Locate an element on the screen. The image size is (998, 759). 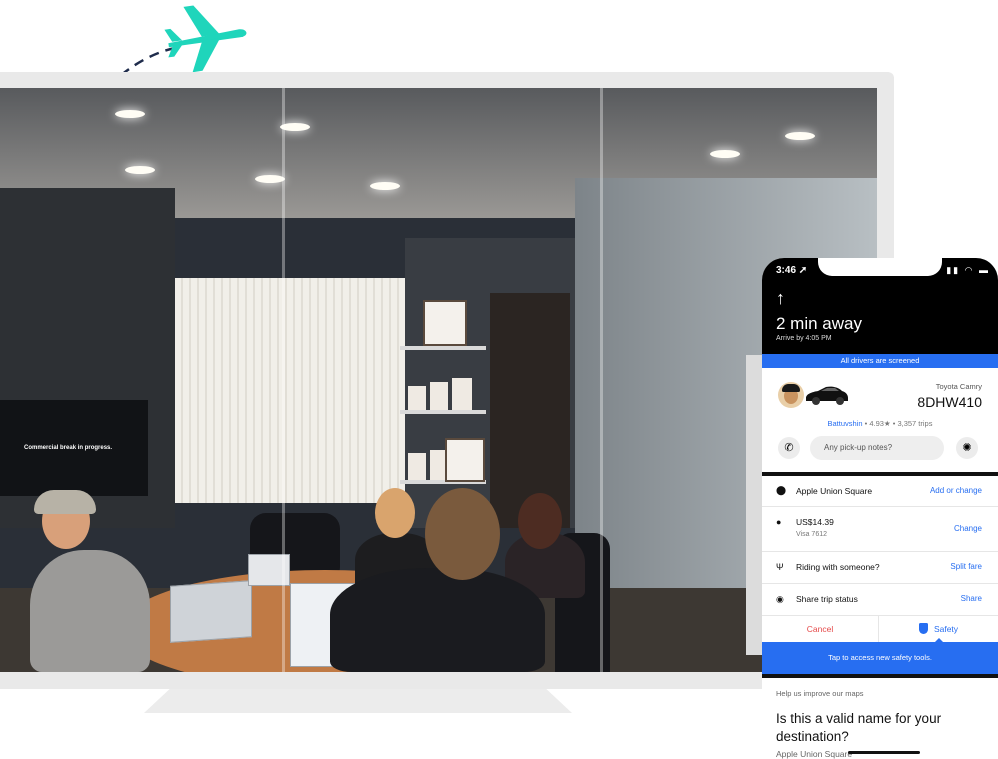
screened-banner: All drivers are screened is located at coordinates (880, 361).